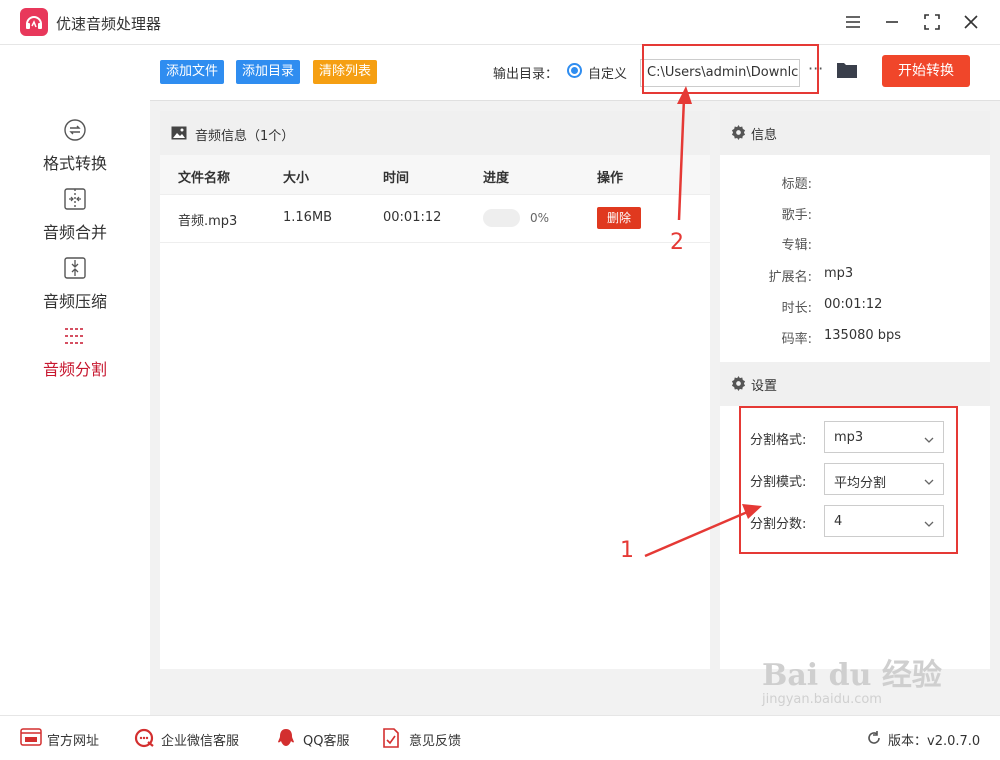  Describe the element at coordinates (73, 741) in the screenshot. I see `bottom-link-label: 官方网址` at that location.